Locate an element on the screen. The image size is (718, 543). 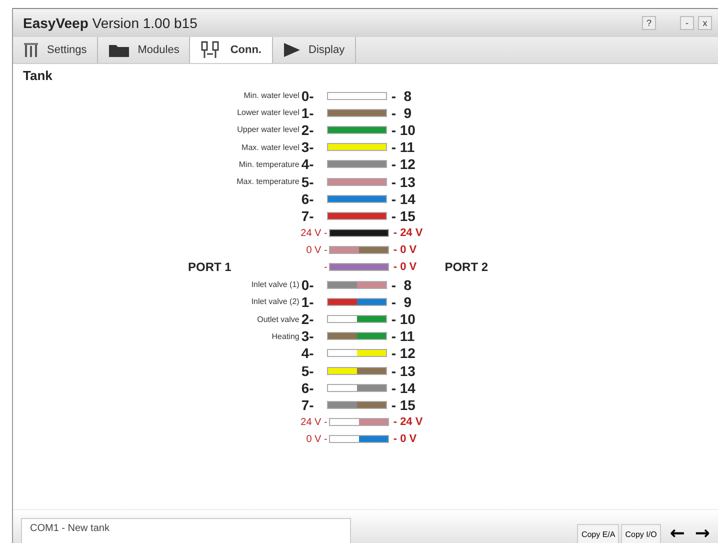
tab: Settings is located at coordinates (55, 50).